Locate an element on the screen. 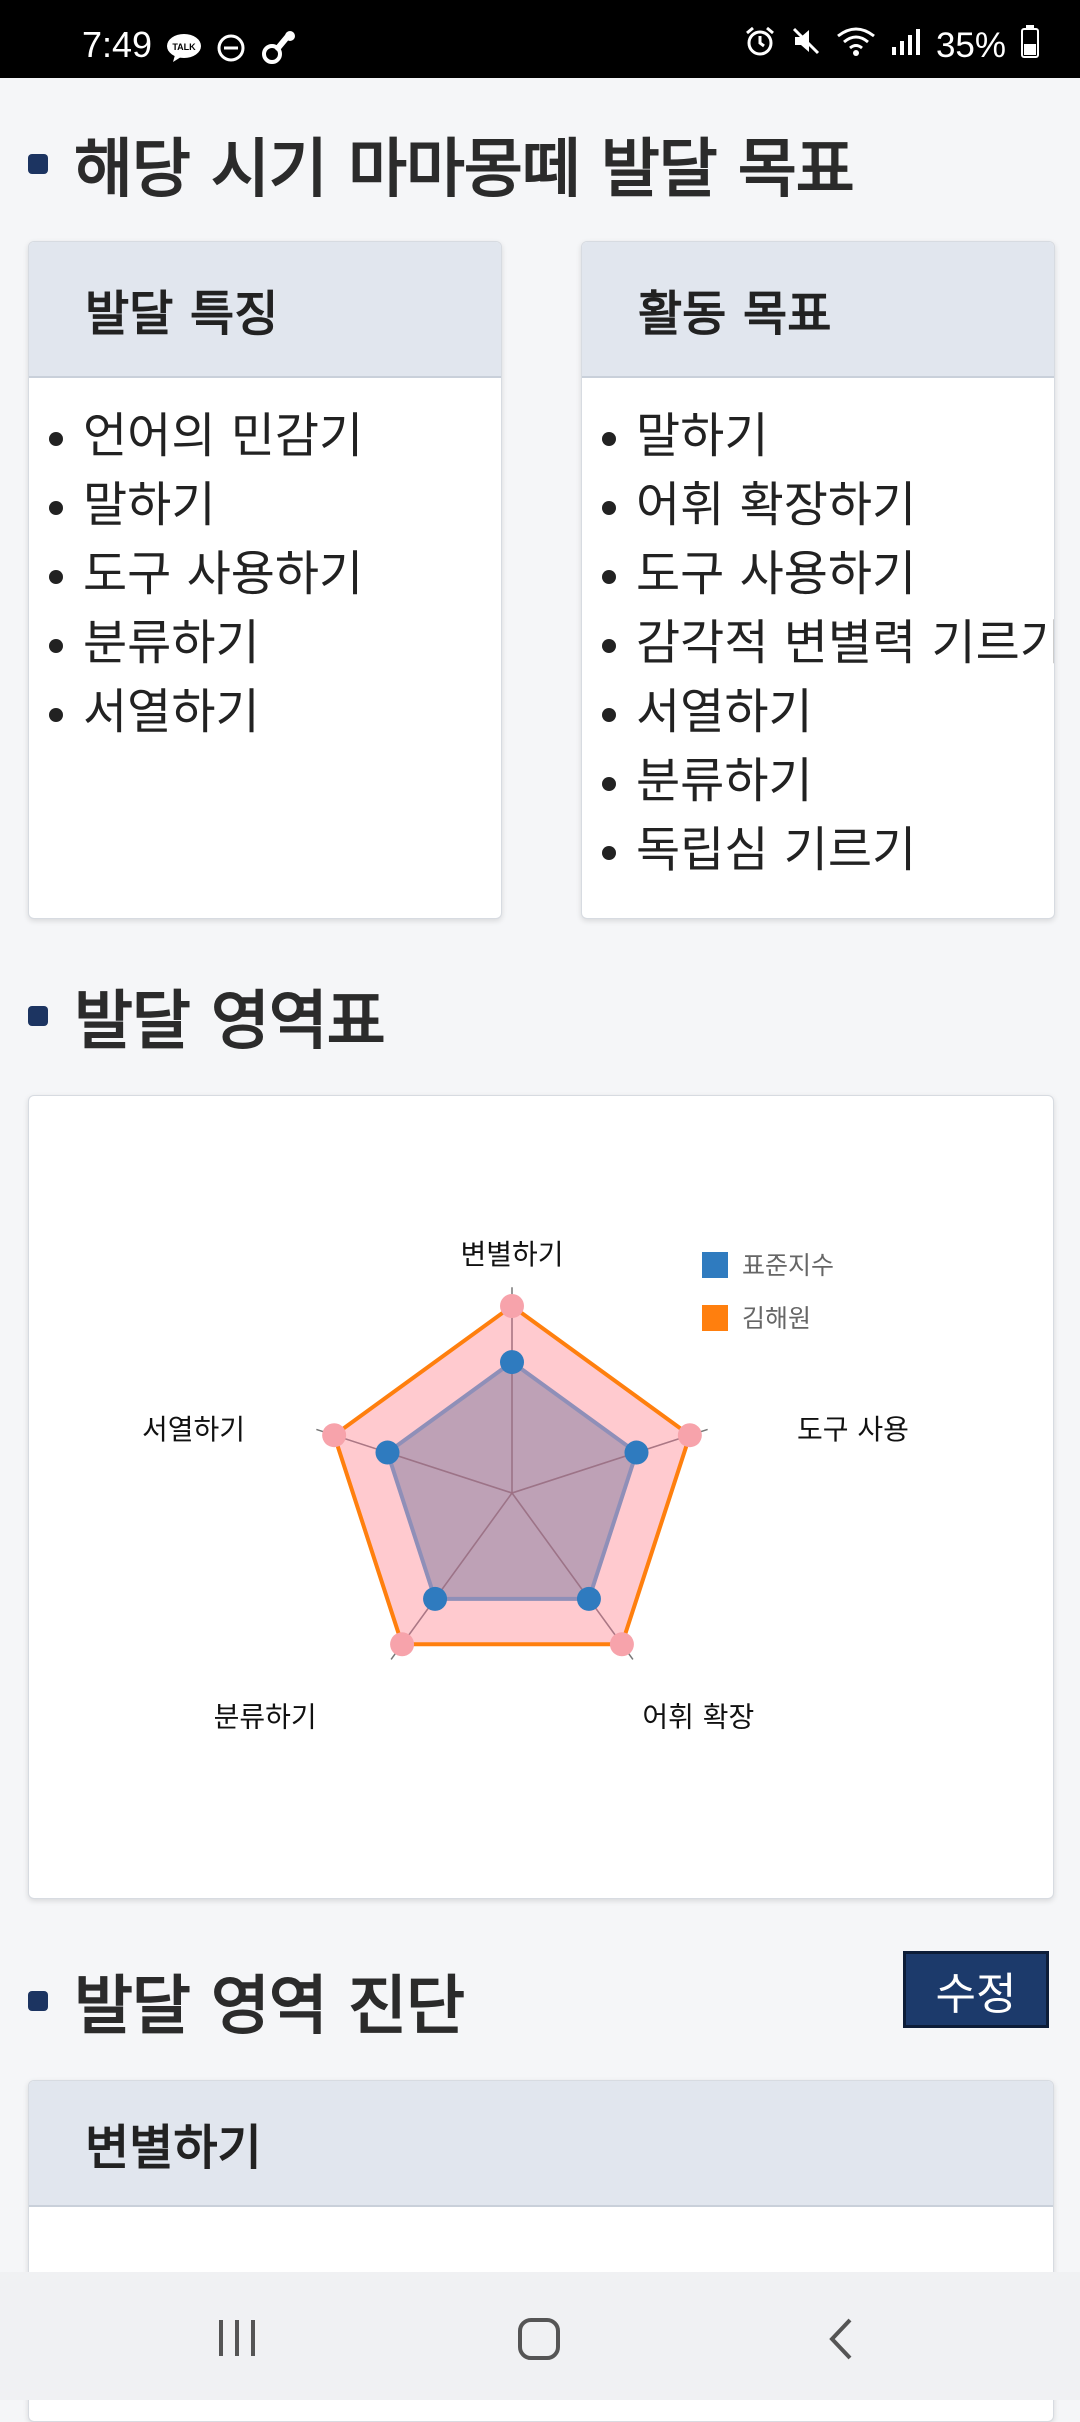 Image resolution: width=1080 pixels, height=2422 pixels. mute-icon is located at coordinates (806, 45).